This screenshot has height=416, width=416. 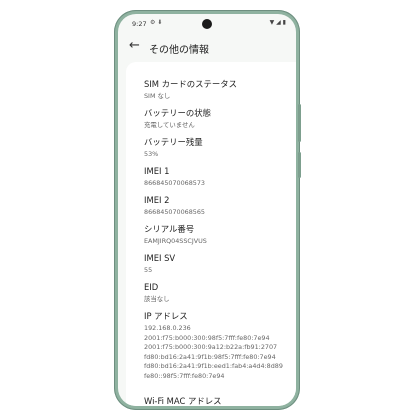 What do you see at coordinates (169, 229) in the screenshot?
I see `item-label: シリアル番号` at bounding box center [169, 229].